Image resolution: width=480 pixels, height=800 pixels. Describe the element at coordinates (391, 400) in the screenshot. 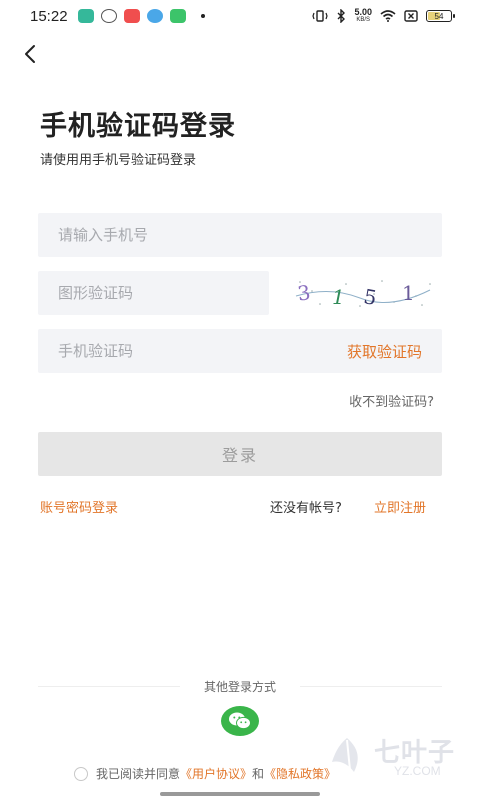

I see `no-code-link: 收不到验证码?` at that location.